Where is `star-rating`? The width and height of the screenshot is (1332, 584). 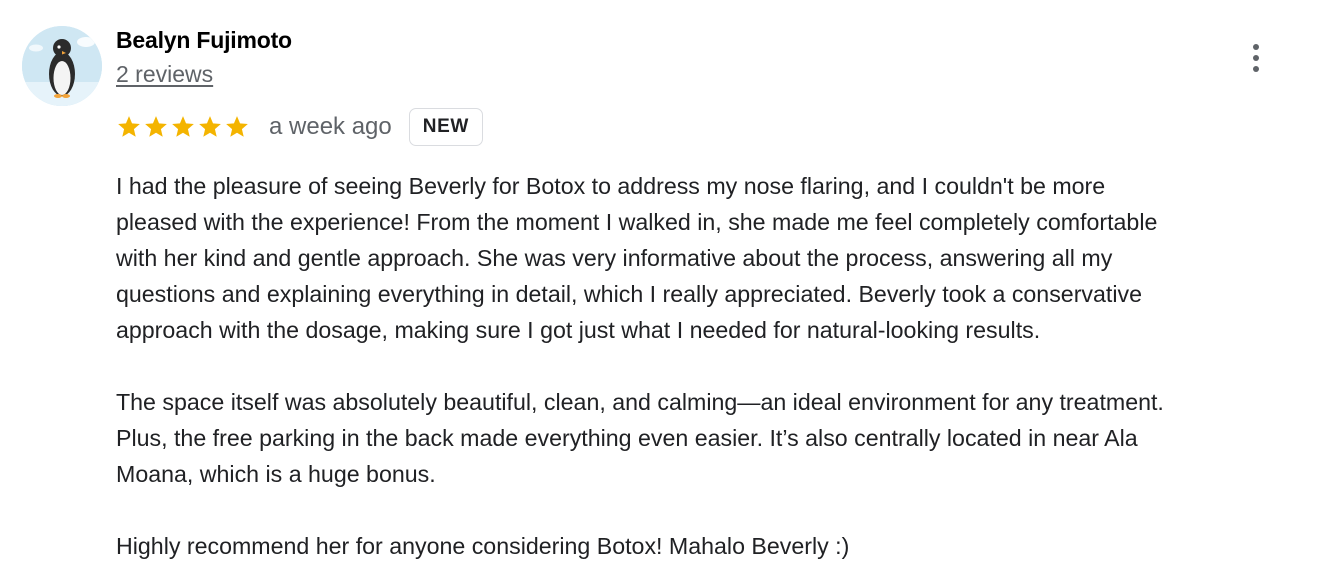
star-rating is located at coordinates (183, 127).